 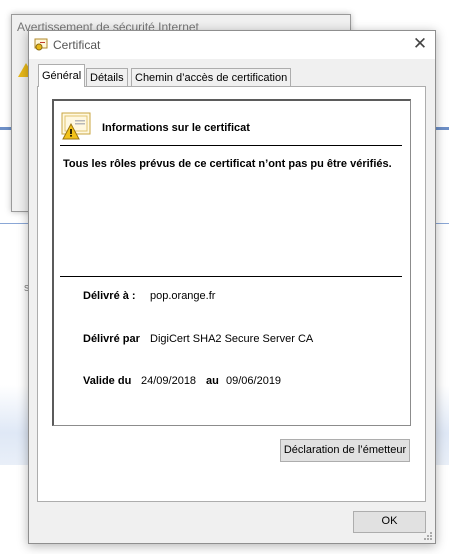 What do you see at coordinates (254, 381) in the screenshot?
I see `valid-to-value: 09/06/2019` at bounding box center [254, 381].